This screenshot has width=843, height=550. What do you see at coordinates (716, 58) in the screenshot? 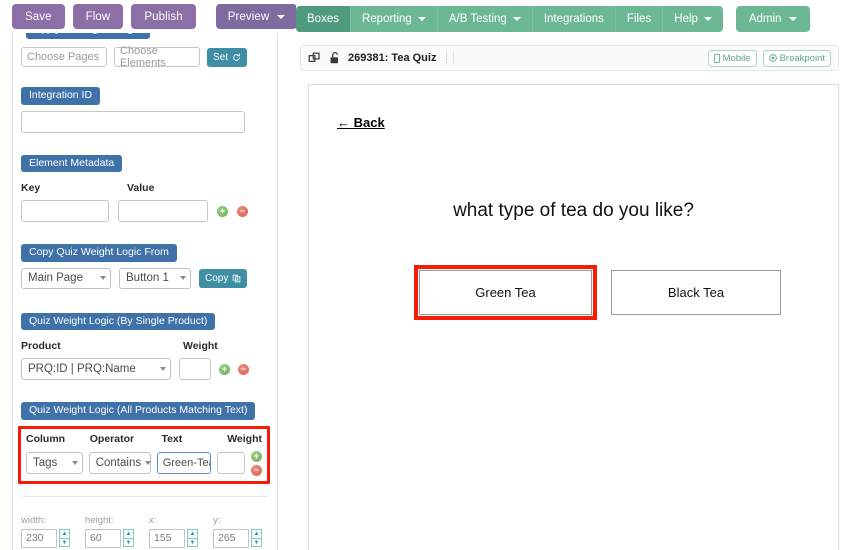
I see `mobile-device-icon` at bounding box center [716, 58].